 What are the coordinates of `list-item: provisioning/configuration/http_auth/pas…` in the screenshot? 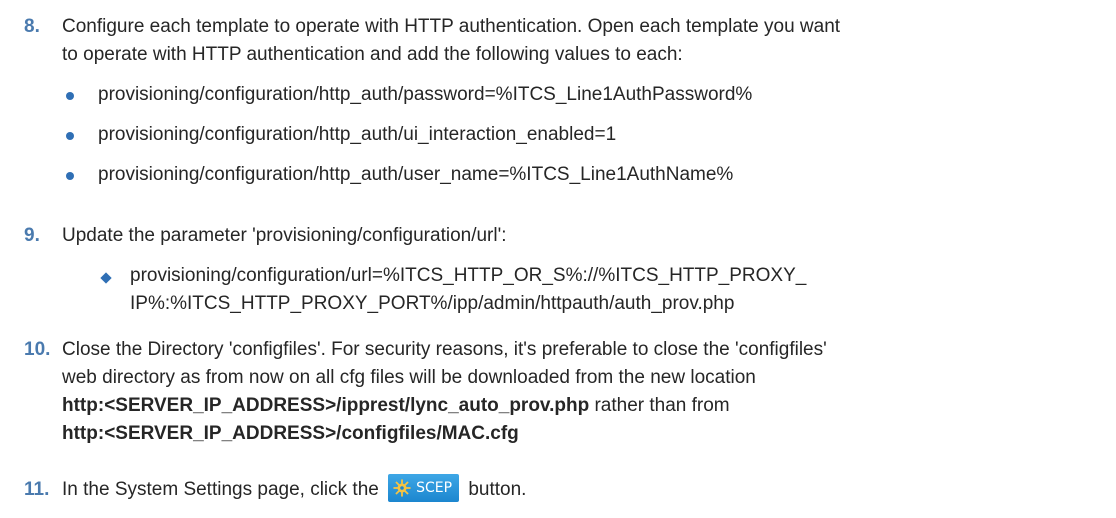 It's located at (586, 95).